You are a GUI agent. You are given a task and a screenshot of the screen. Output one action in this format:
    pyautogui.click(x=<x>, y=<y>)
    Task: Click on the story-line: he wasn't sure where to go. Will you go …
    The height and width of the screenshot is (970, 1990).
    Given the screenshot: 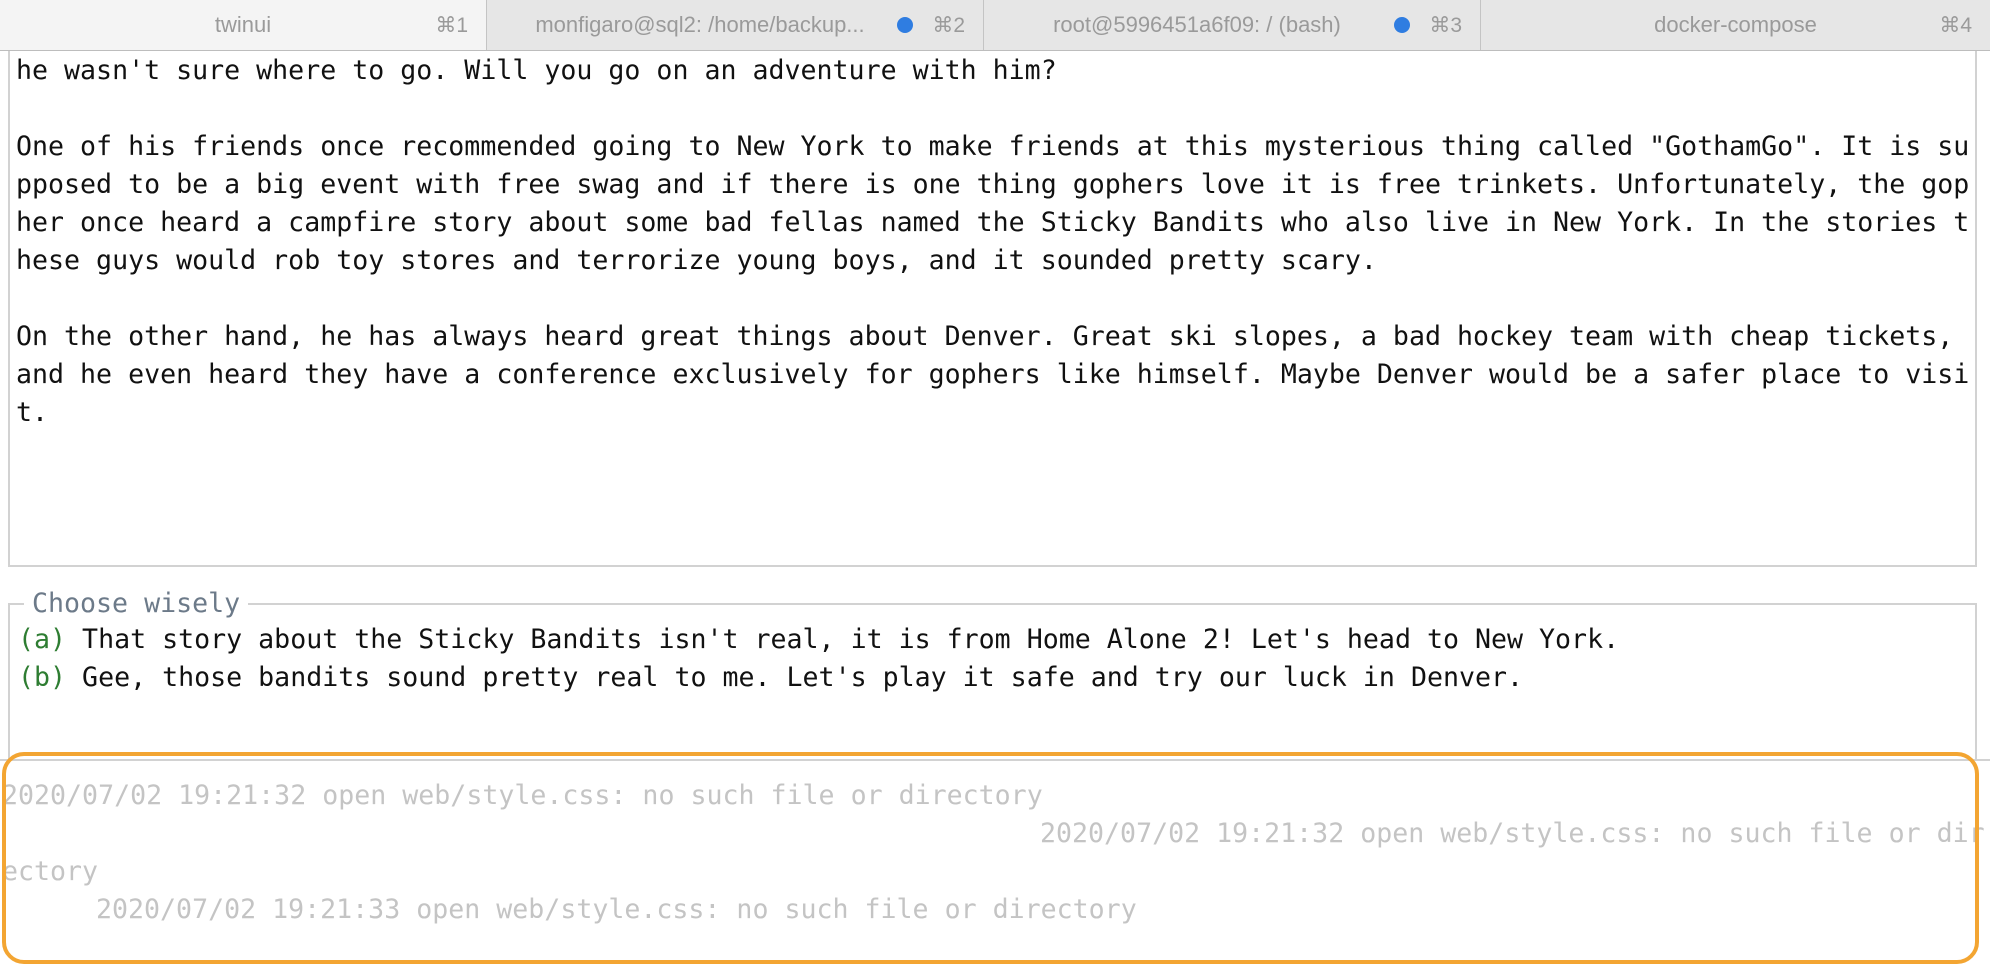 What is the action you would take?
    pyautogui.click(x=536, y=70)
    